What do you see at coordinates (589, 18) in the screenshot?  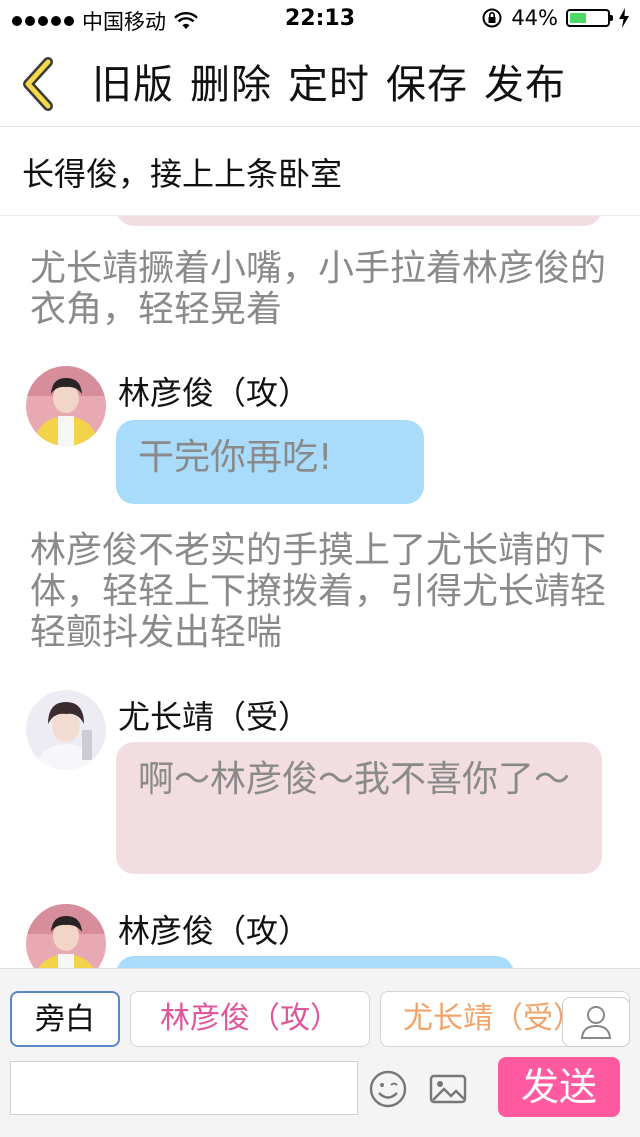 I see `battery-icon` at bounding box center [589, 18].